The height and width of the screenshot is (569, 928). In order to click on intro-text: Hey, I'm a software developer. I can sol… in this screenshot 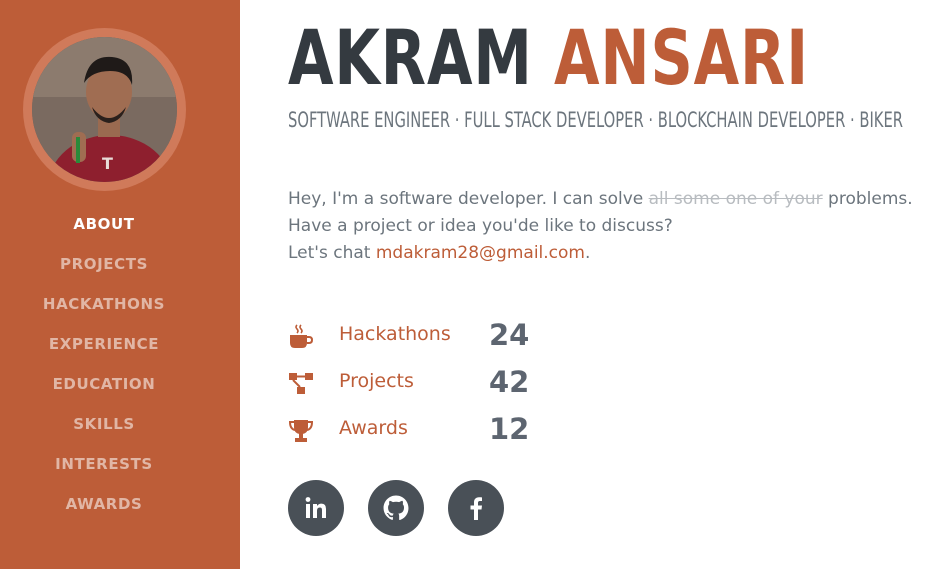, I will do `click(608, 226)`.